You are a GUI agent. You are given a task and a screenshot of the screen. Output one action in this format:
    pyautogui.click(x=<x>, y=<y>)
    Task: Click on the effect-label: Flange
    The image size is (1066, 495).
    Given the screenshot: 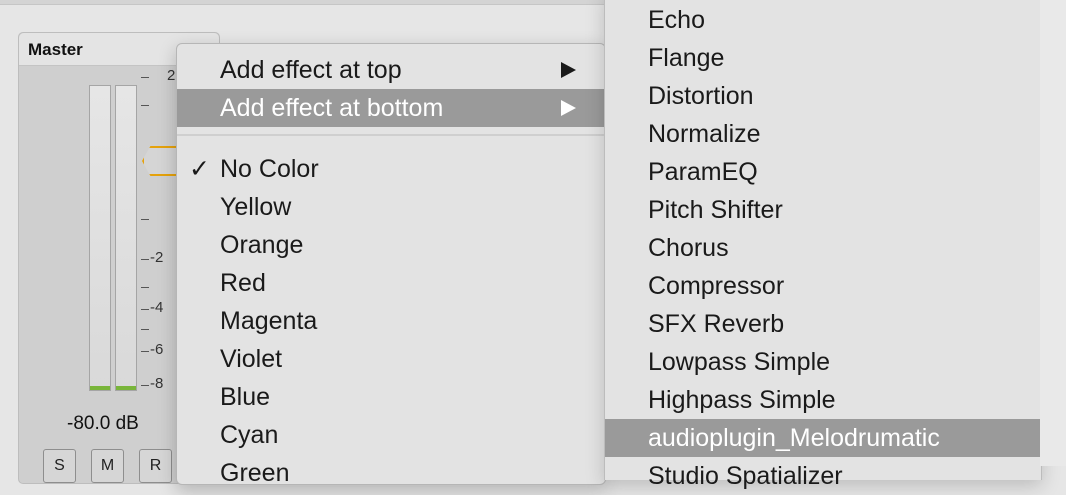 What is the action you would take?
    pyautogui.click(x=686, y=58)
    